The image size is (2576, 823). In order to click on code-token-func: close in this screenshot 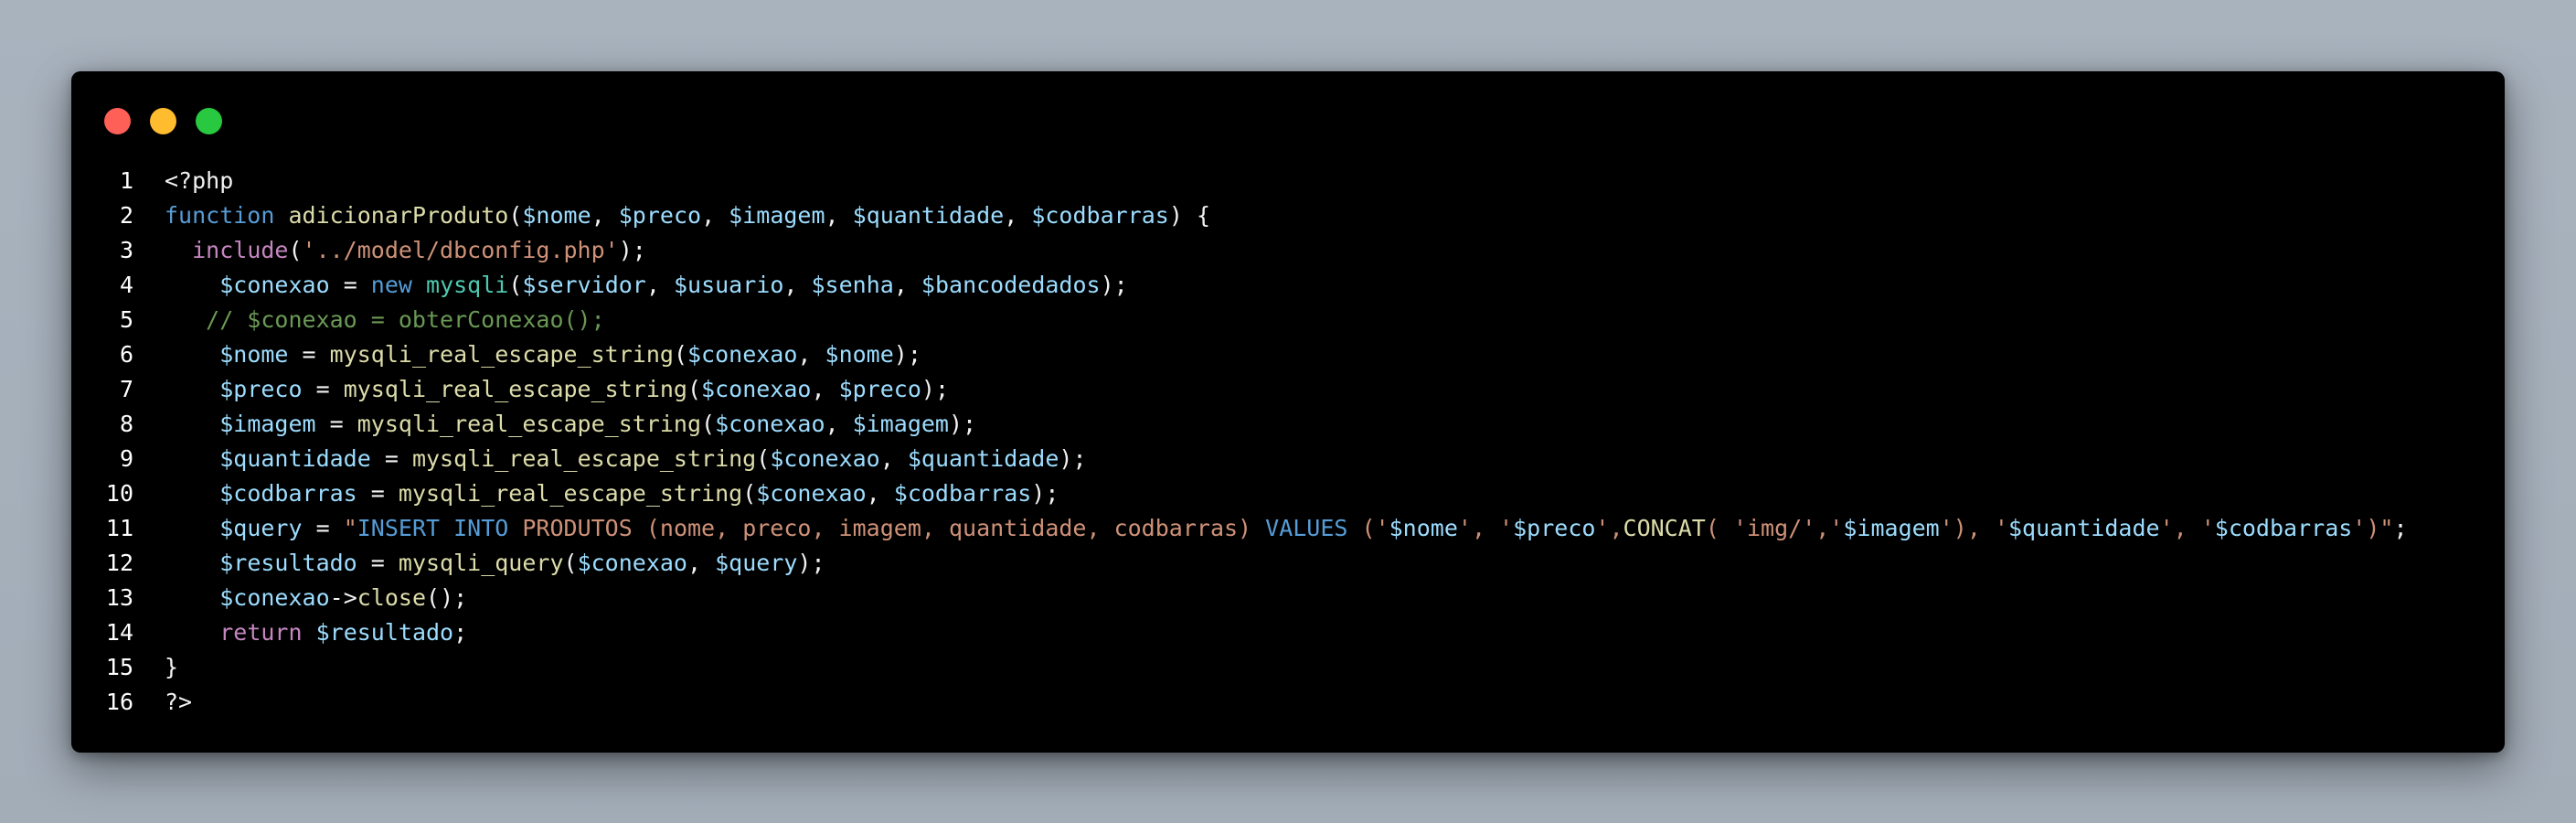, I will do `click(392, 597)`.